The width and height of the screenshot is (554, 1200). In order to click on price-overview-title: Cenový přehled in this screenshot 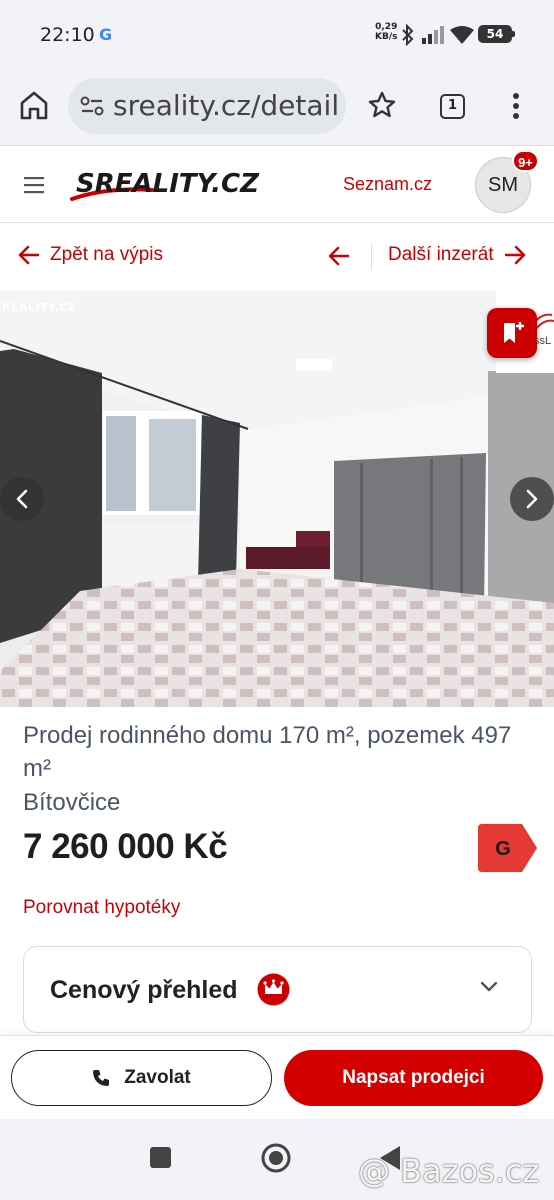, I will do `click(144, 990)`.